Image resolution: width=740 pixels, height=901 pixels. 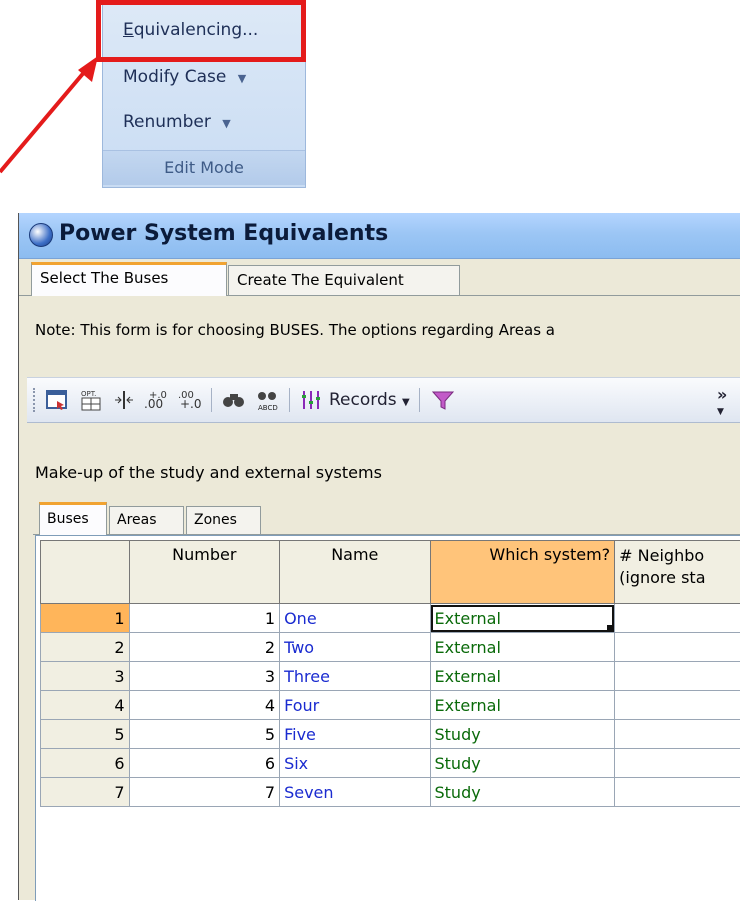 I want to click on tab-buses: Buses, so click(x=73, y=518).